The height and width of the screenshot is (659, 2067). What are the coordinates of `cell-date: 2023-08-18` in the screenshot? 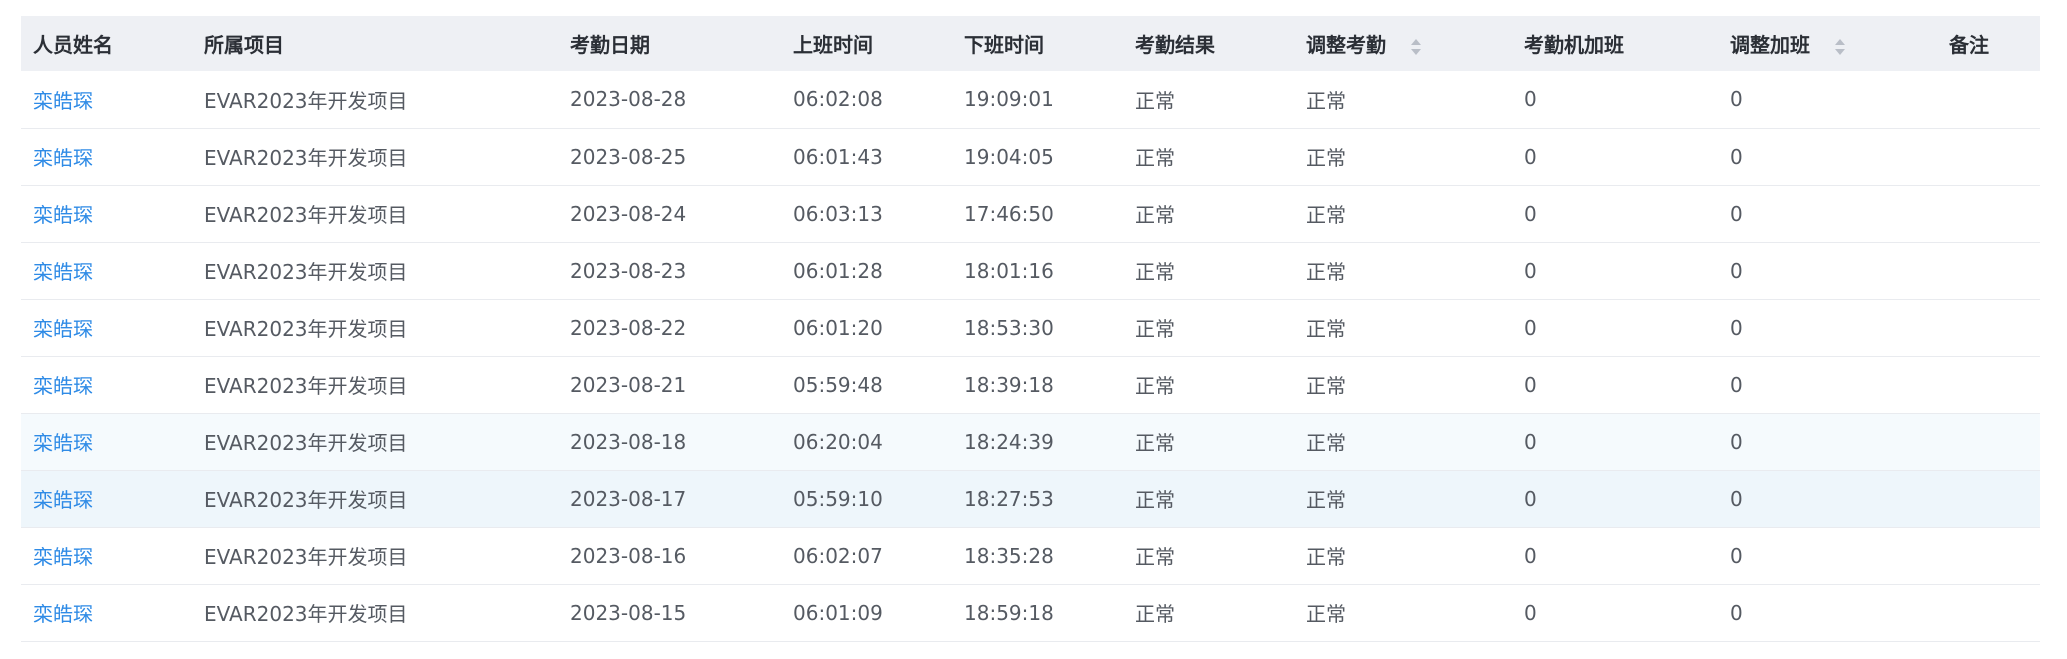 It's located at (628, 441).